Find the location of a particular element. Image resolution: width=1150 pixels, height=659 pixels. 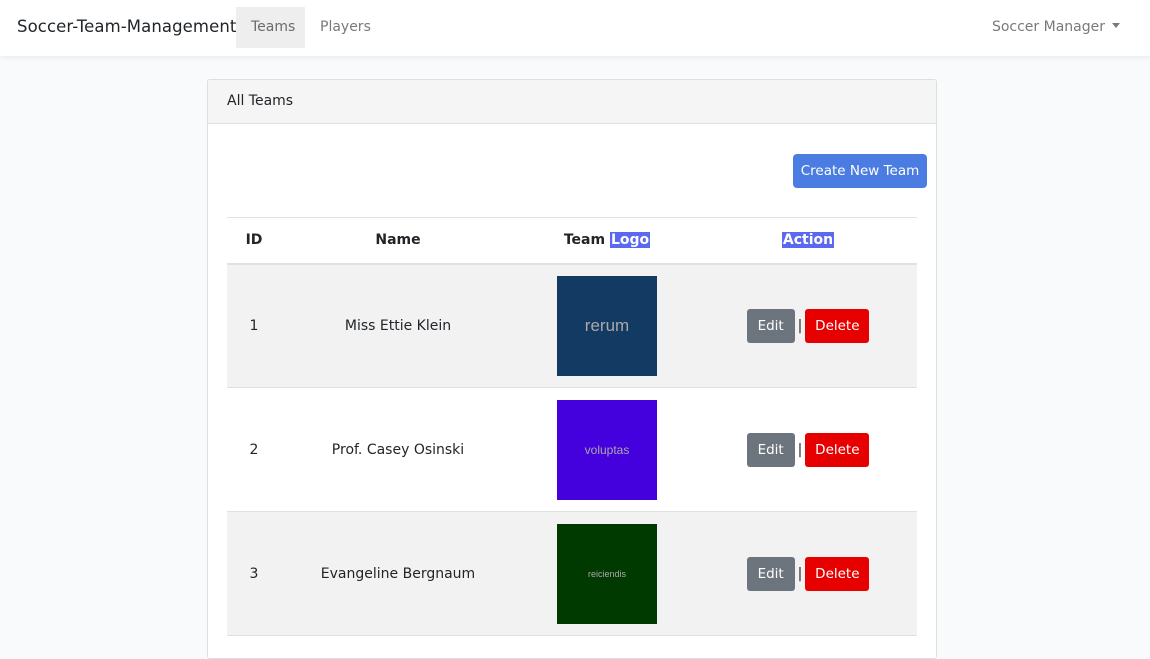

team-logo-image: rerum is located at coordinates (607, 325).